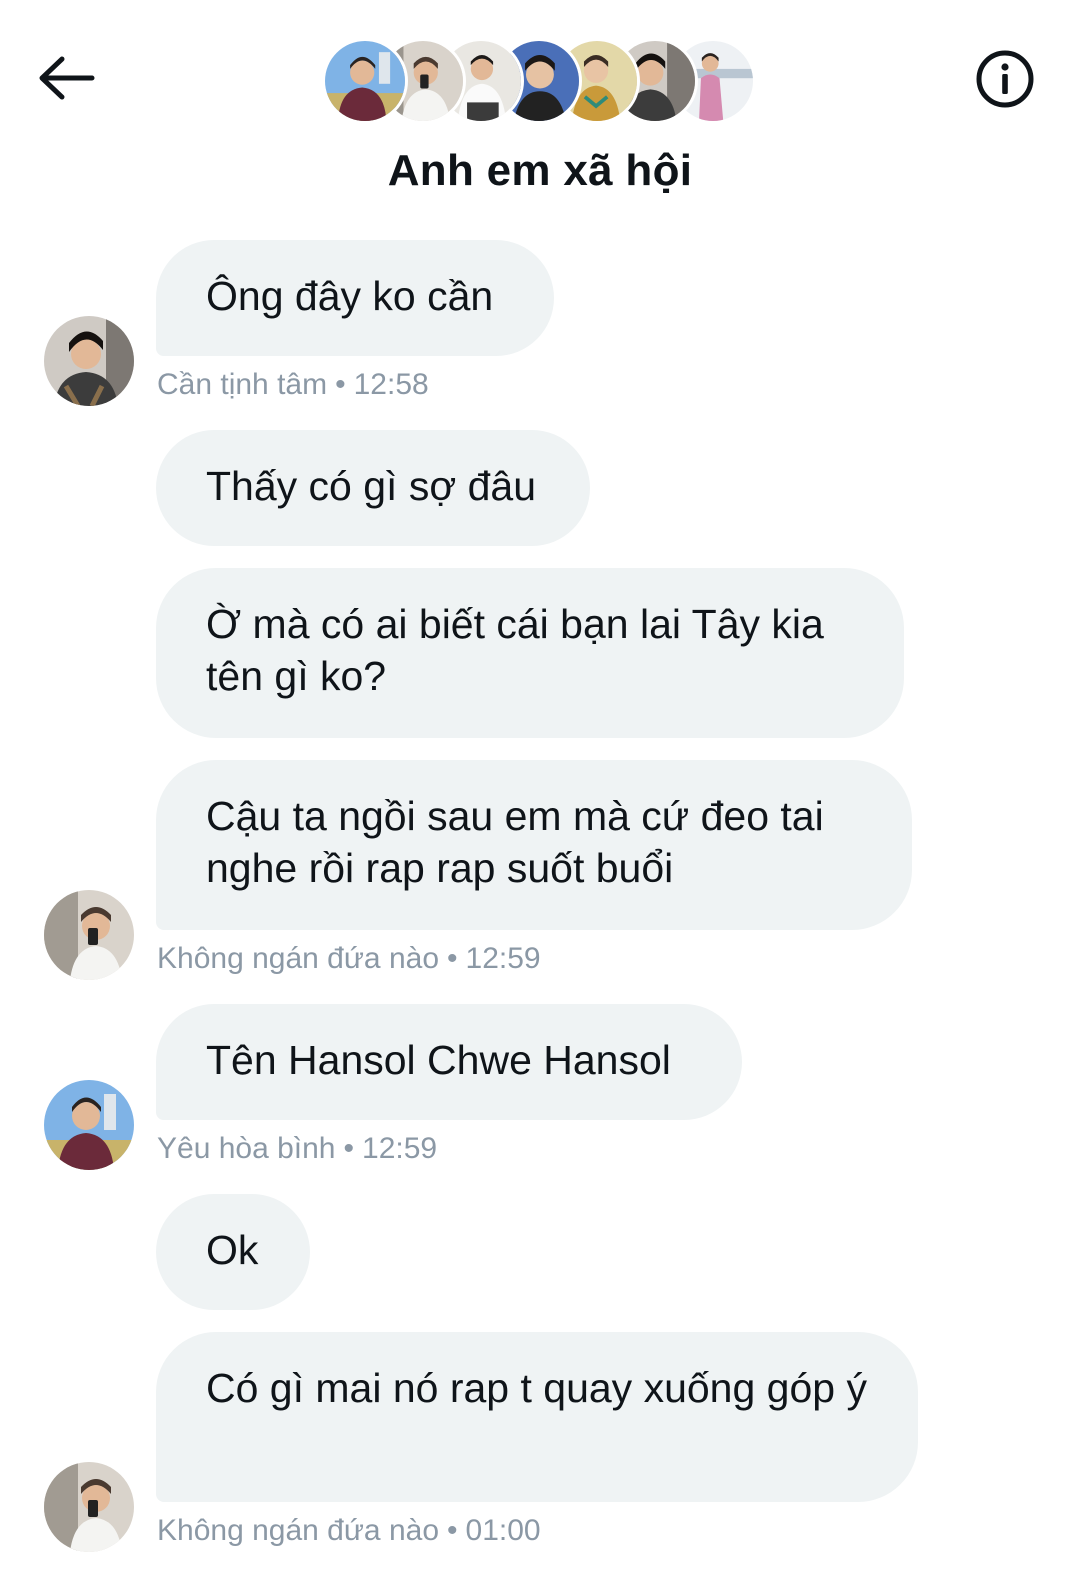 Image resolution: width=1080 pixels, height=1586 pixels. I want to click on sender-name: Yêu hòa bình, so click(246, 1148).